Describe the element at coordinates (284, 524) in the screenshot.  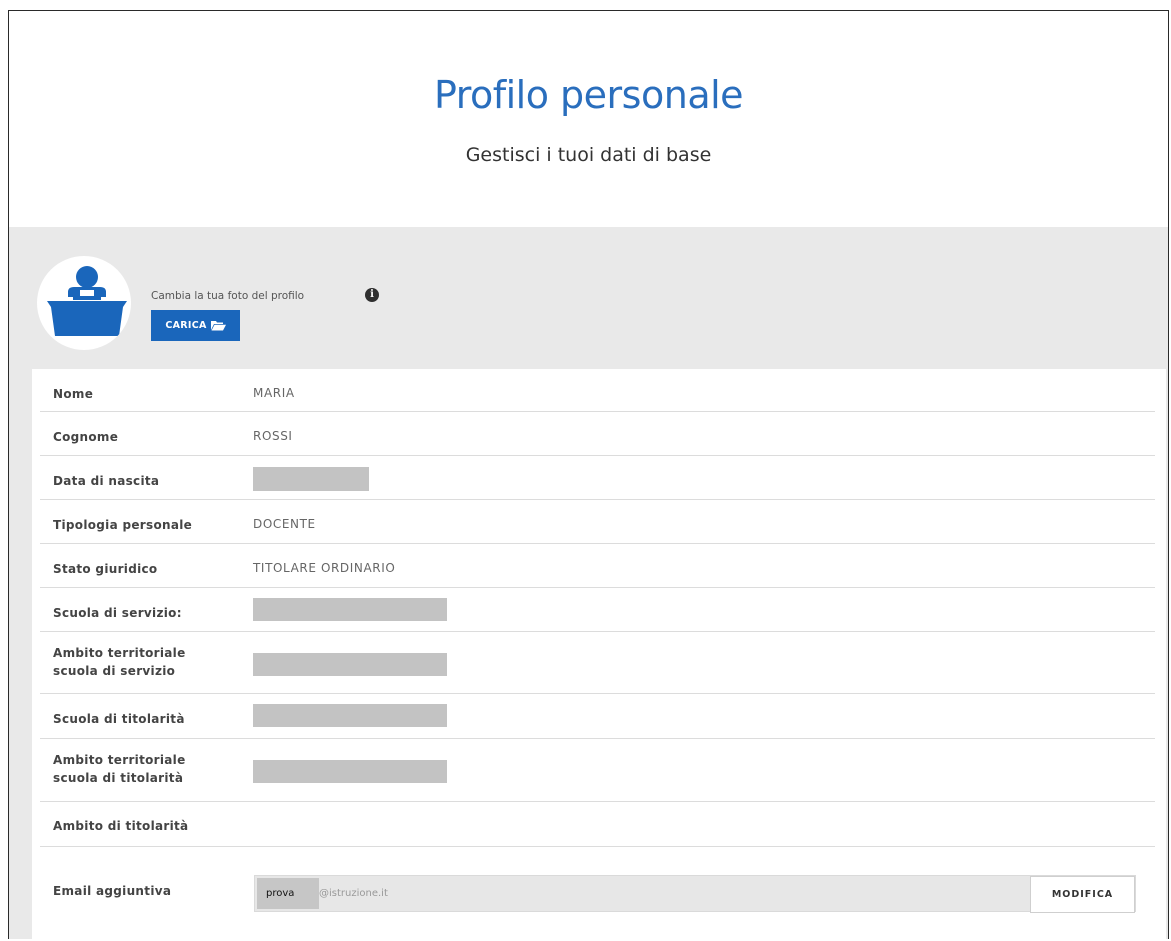
I see `field-value: DOCENTE` at that location.